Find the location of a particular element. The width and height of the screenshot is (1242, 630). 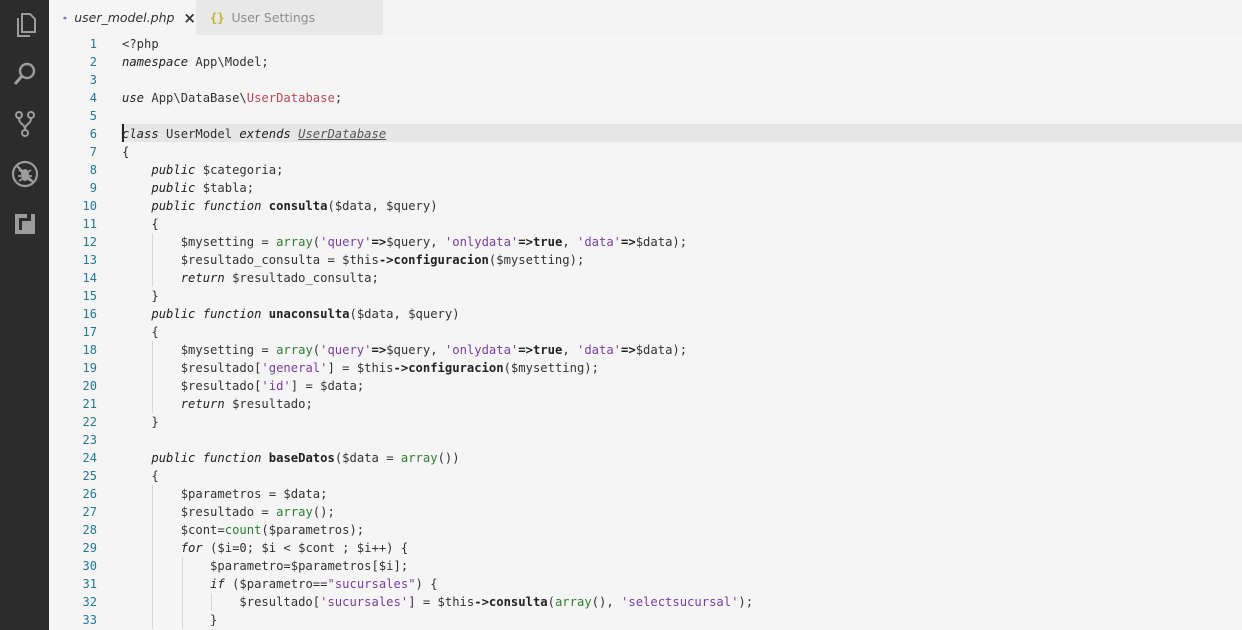

line-number: 4 is located at coordinates (93, 98).